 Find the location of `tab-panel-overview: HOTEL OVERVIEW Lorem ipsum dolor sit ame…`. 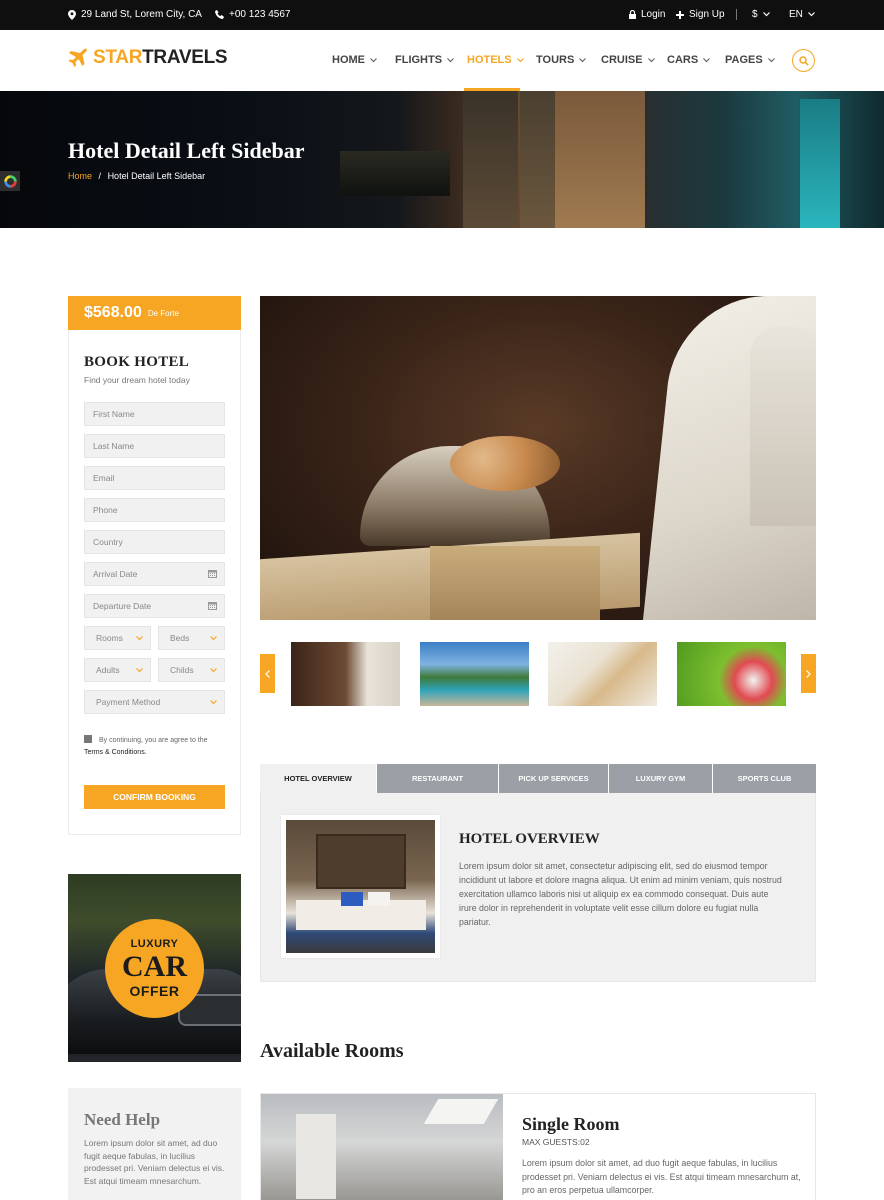

tab-panel-overview: HOTEL OVERVIEW Lorem ipsum dolor sit ame… is located at coordinates (538, 887).